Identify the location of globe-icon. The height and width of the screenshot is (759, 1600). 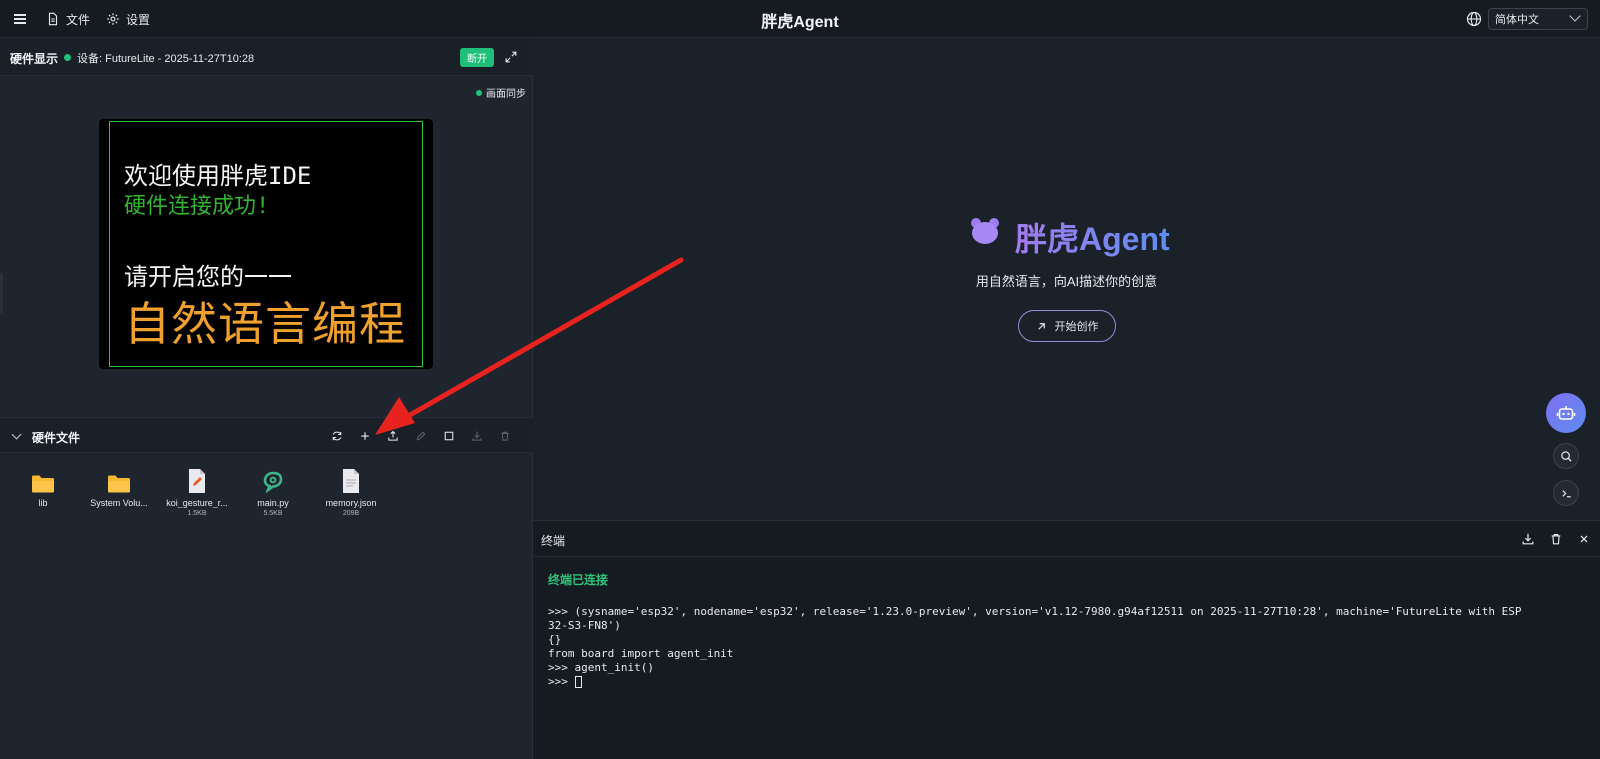
(1474, 19).